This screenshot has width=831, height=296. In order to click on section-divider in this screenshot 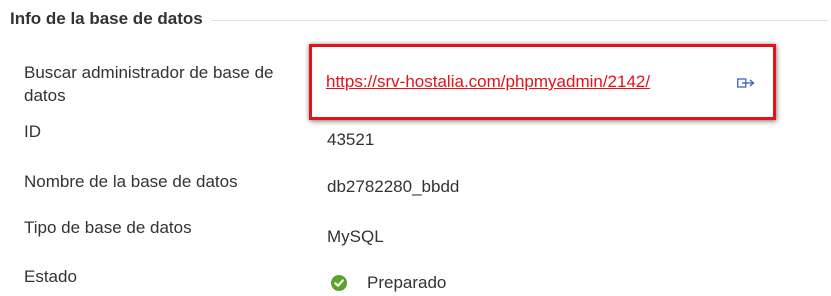, I will do `click(519, 20)`.